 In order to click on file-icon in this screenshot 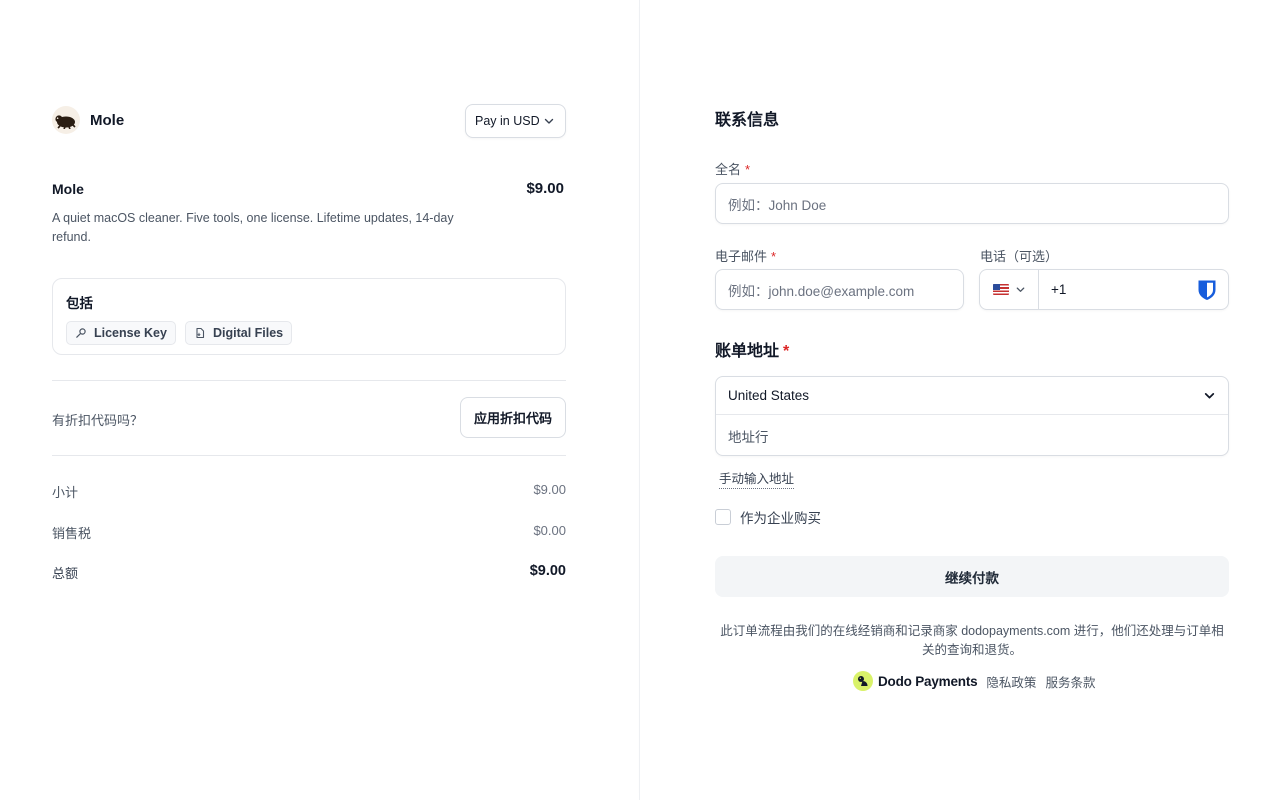, I will do `click(200, 333)`.